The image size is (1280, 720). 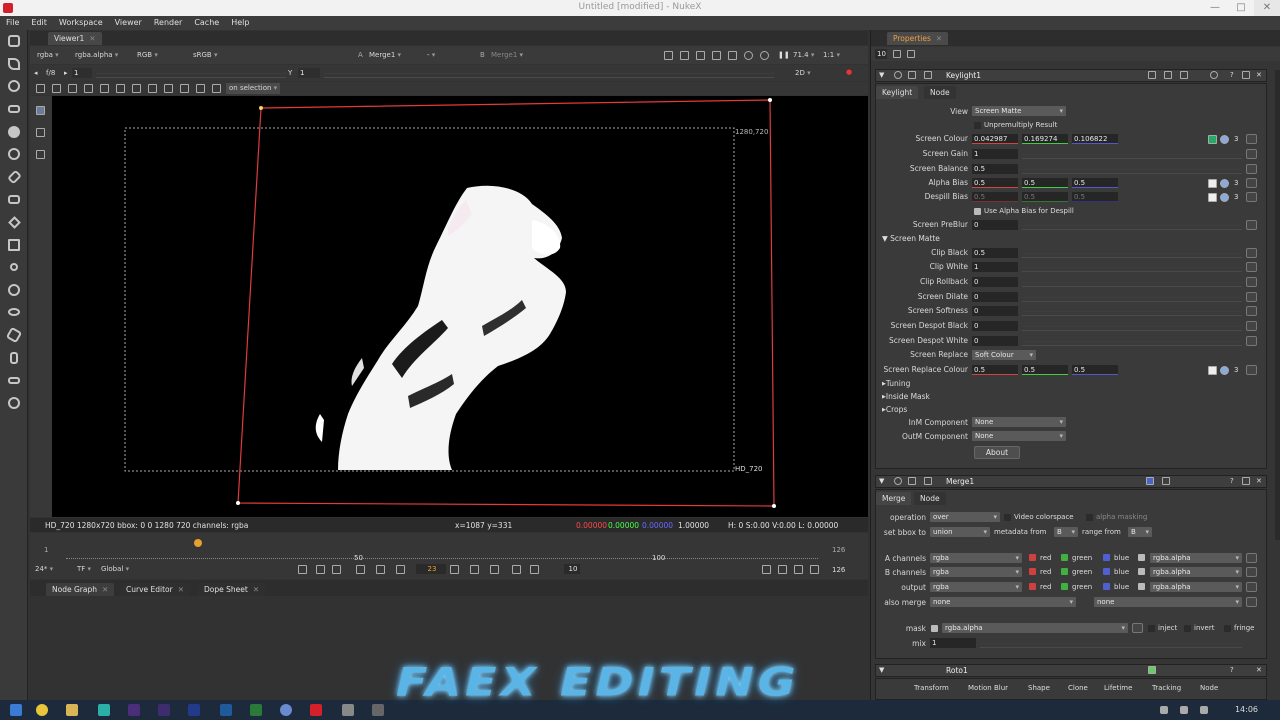 I want to click on clip-rollback-field: 0, so click(x=995, y=282).